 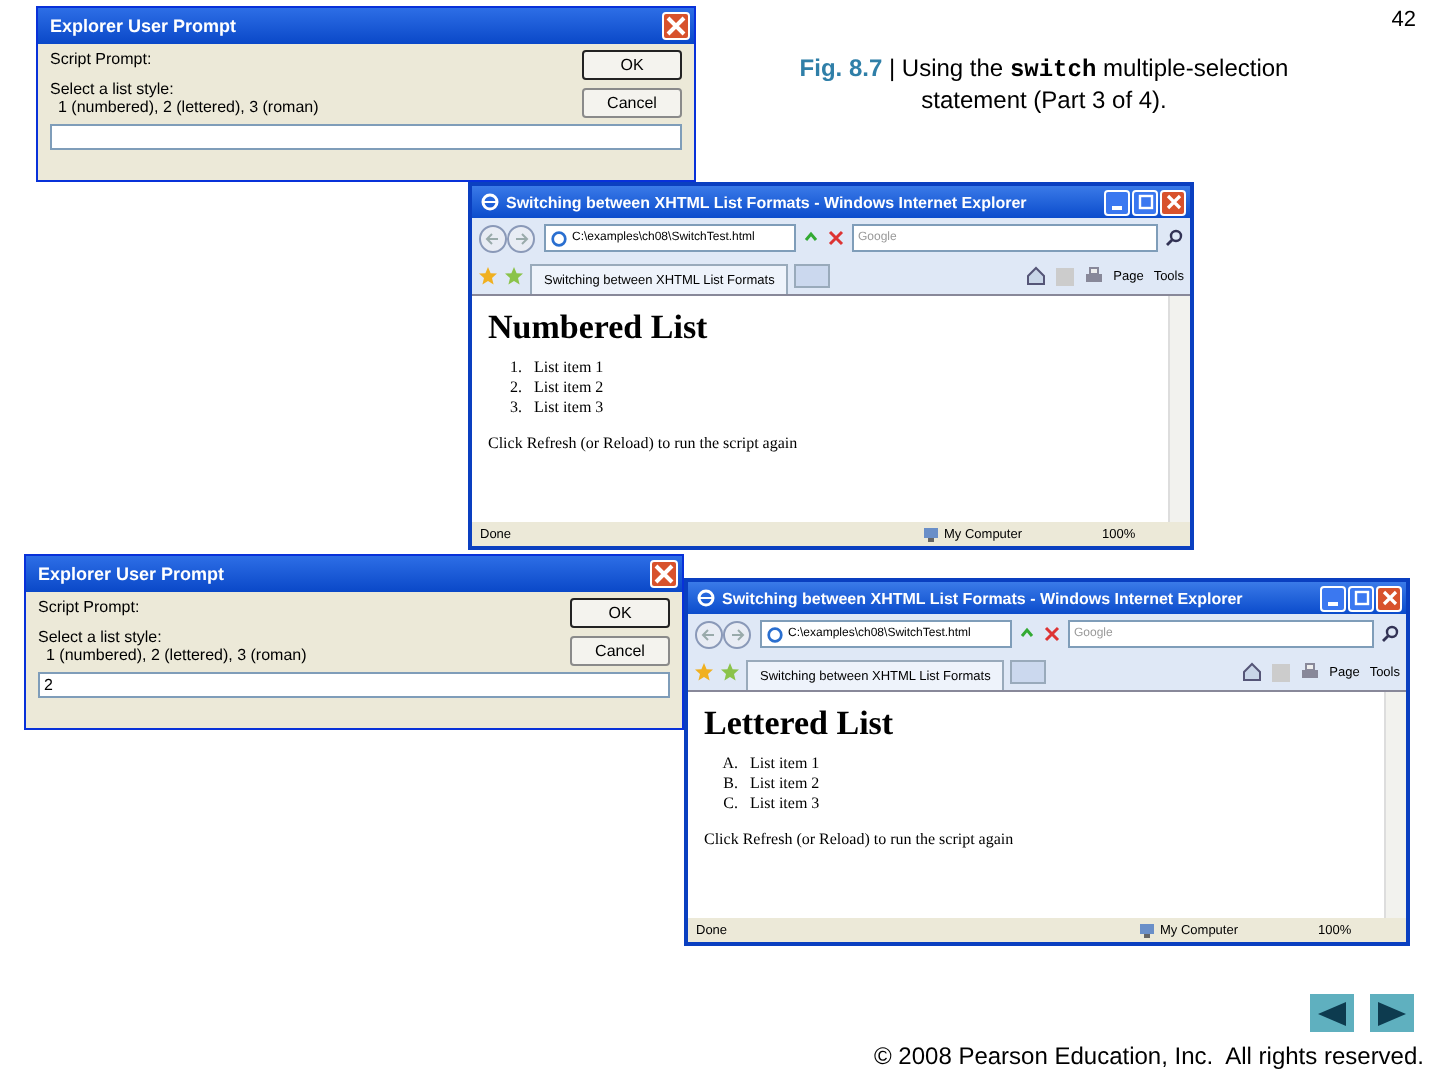 What do you see at coordinates (729, 804) in the screenshot?
I see `list-marker: C.` at bounding box center [729, 804].